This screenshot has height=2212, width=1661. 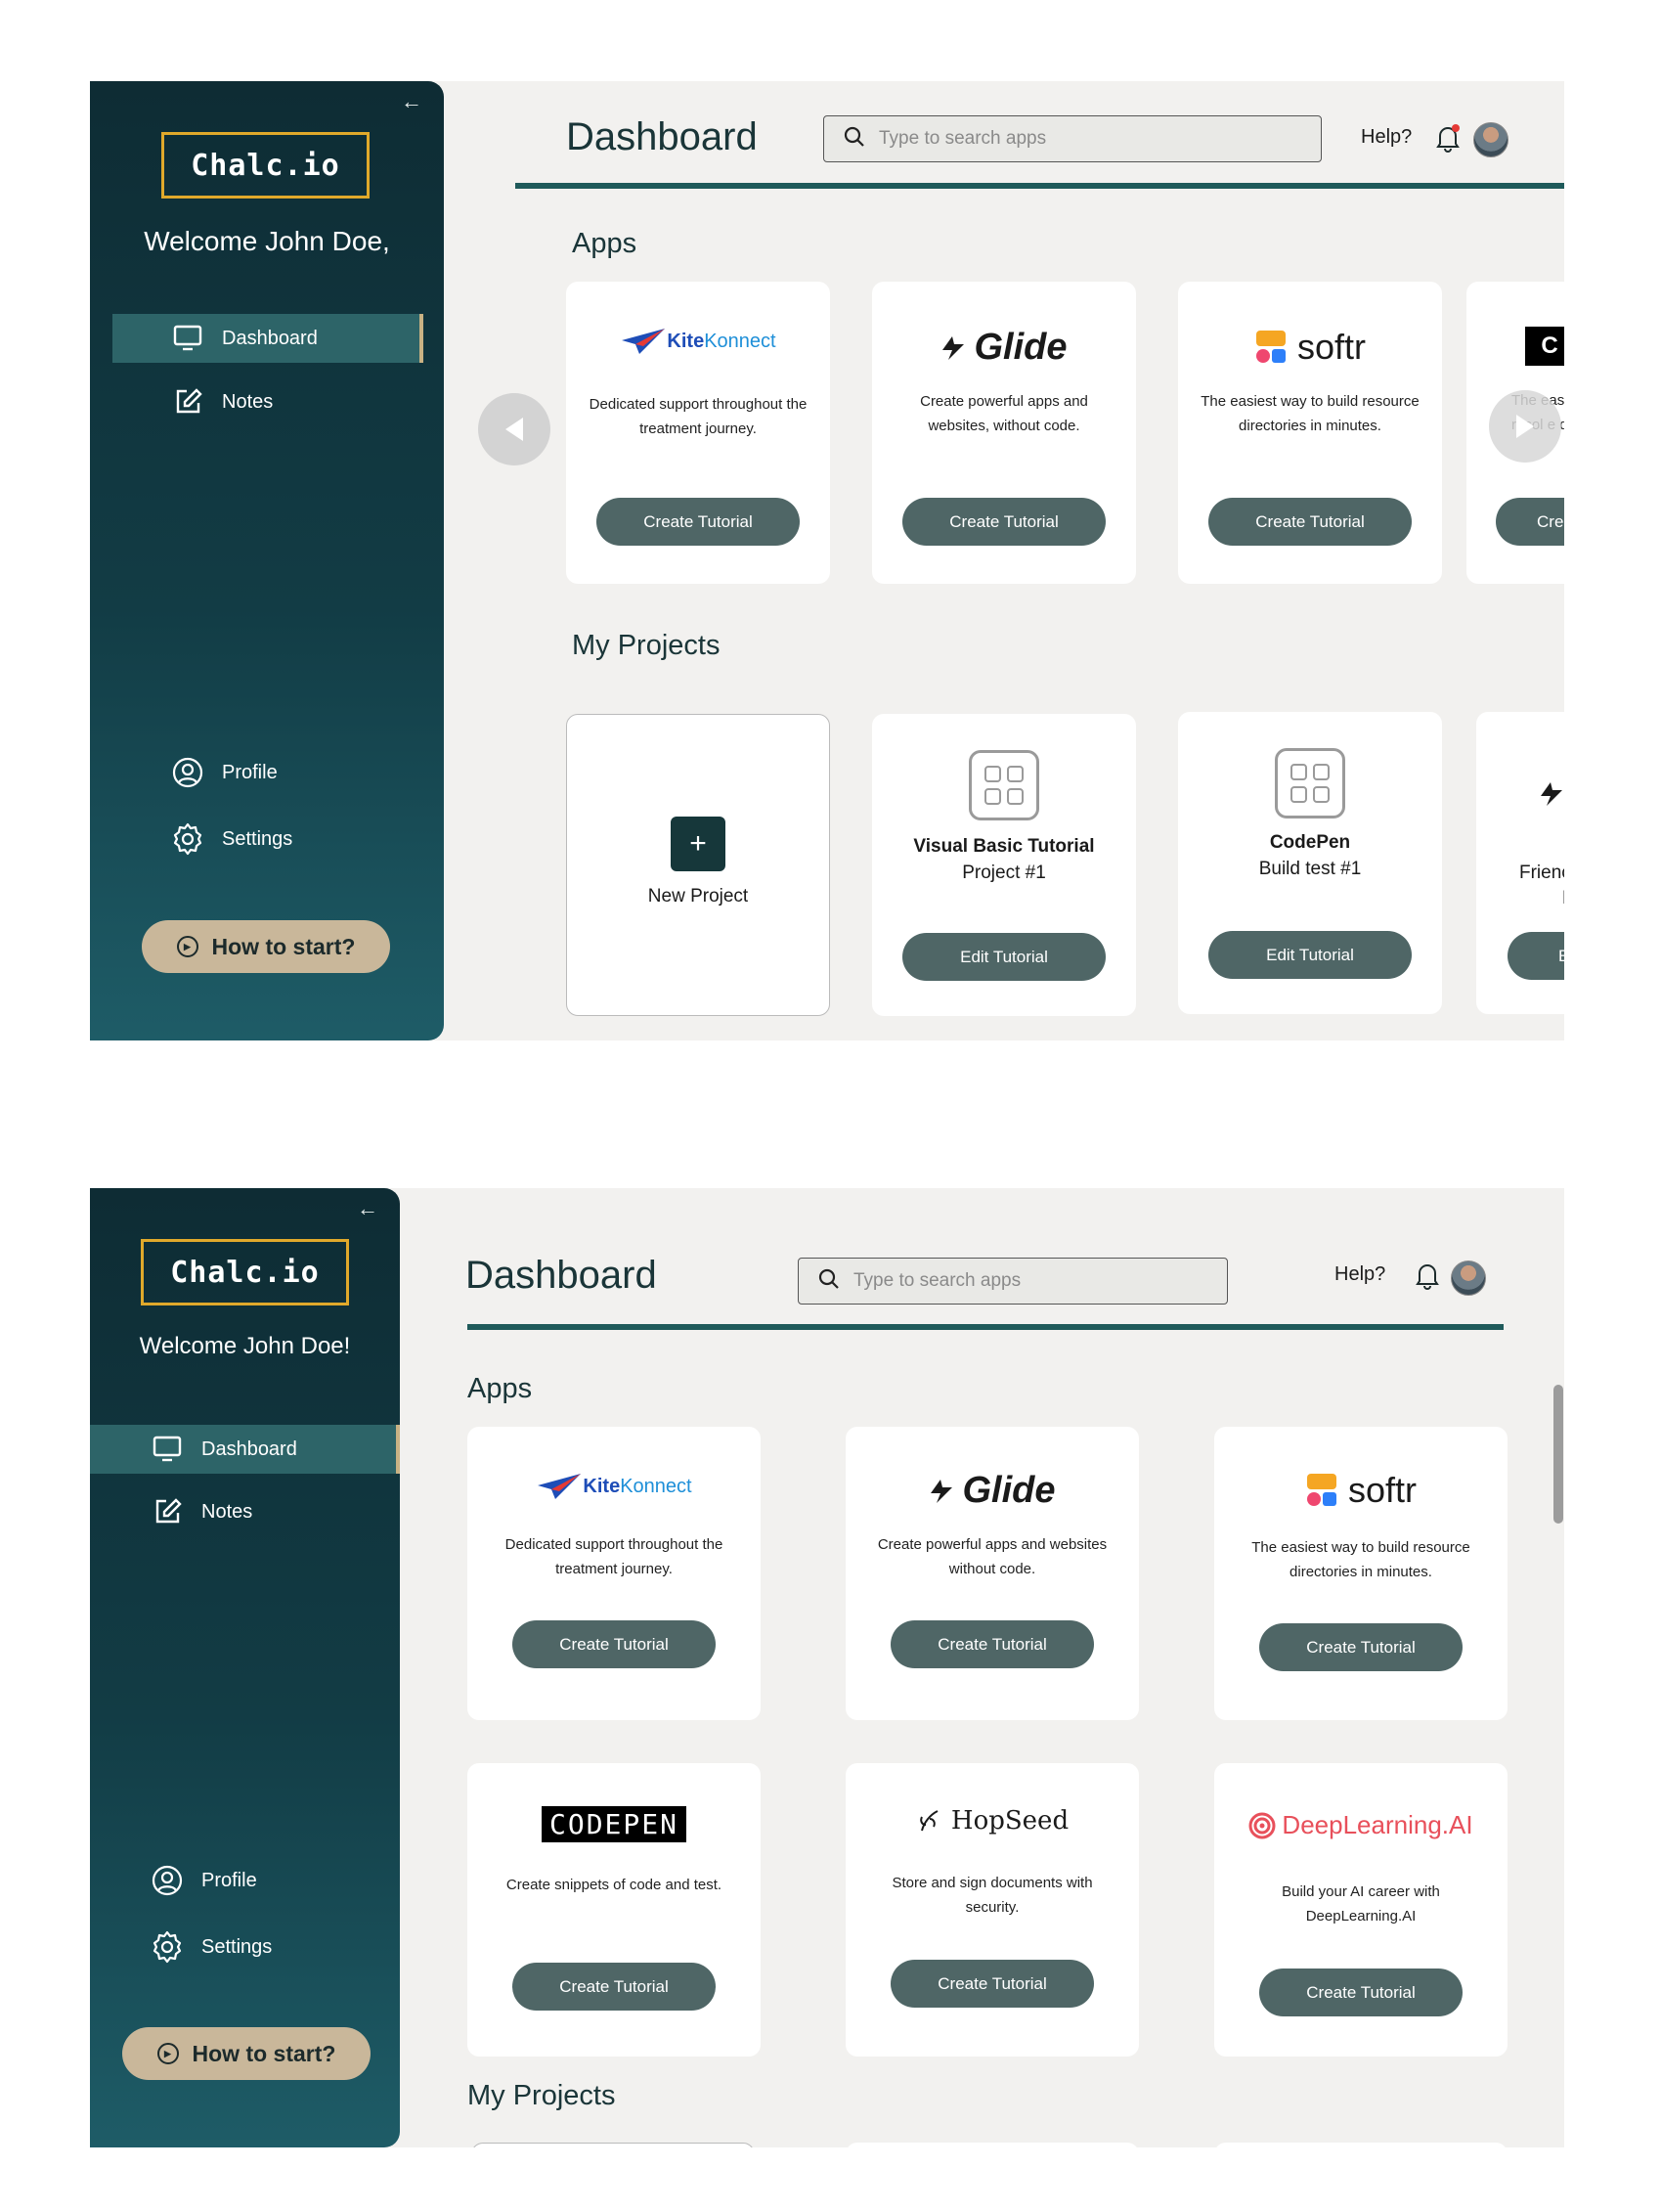 What do you see at coordinates (237, 1946) in the screenshot?
I see `sidebar-item-label: Settings` at bounding box center [237, 1946].